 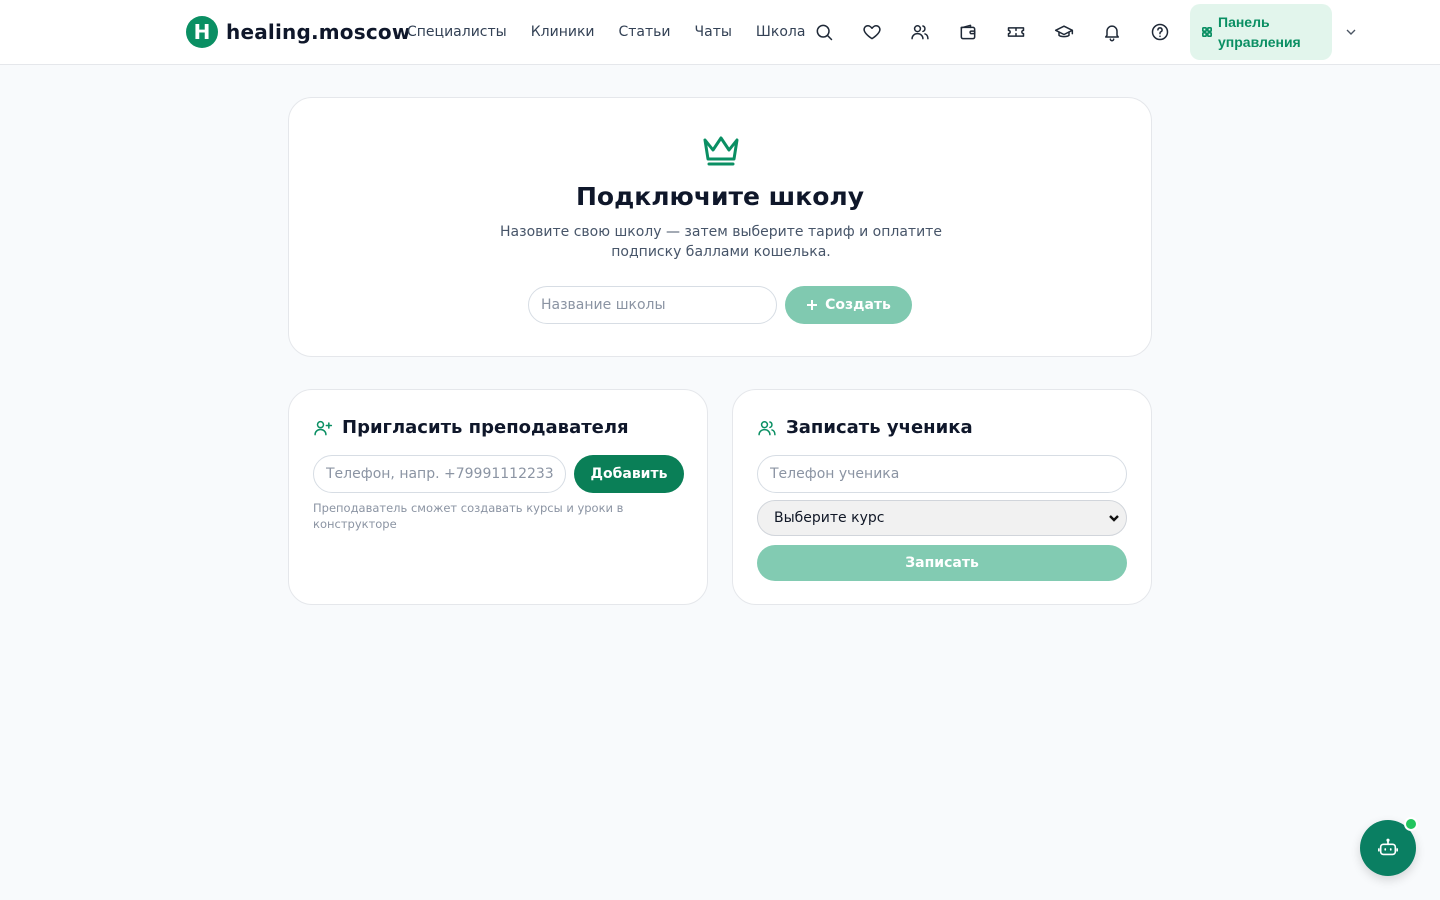 I want to click on wallet-icon, so click(x=968, y=32).